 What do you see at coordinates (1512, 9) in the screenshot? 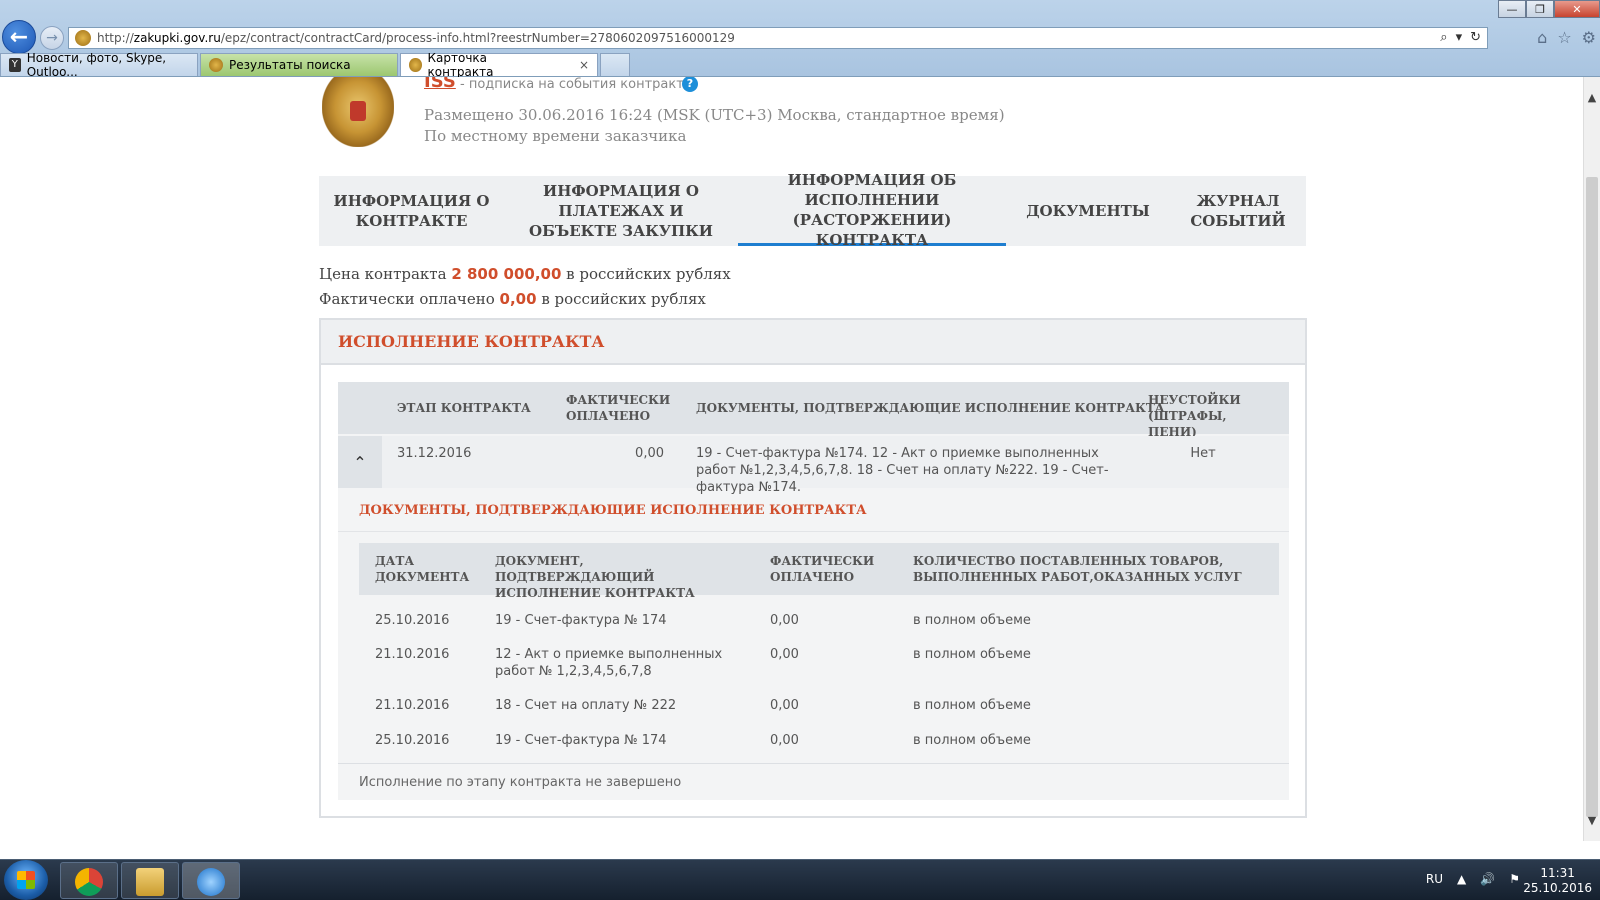
I see `minimize-button: —` at bounding box center [1512, 9].